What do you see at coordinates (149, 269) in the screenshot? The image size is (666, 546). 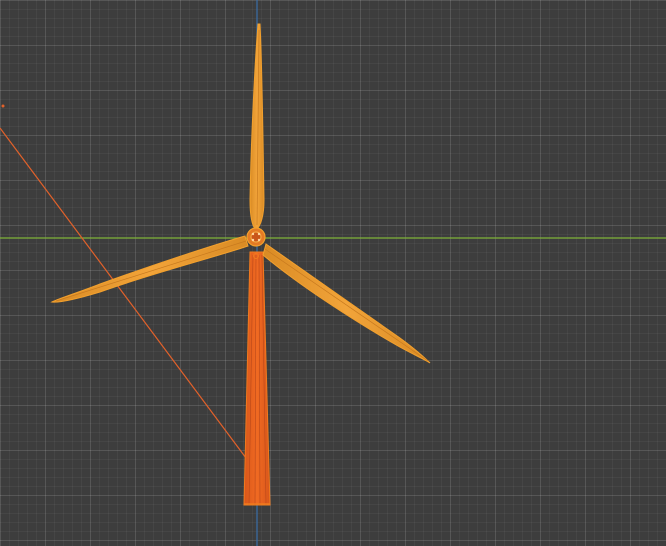 I see `blade-left-mesh` at bounding box center [149, 269].